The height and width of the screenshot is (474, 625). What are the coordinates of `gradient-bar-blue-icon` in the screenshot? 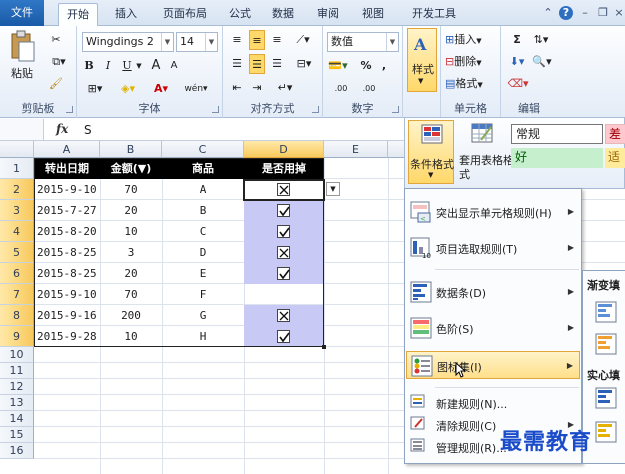 It's located at (606, 312).